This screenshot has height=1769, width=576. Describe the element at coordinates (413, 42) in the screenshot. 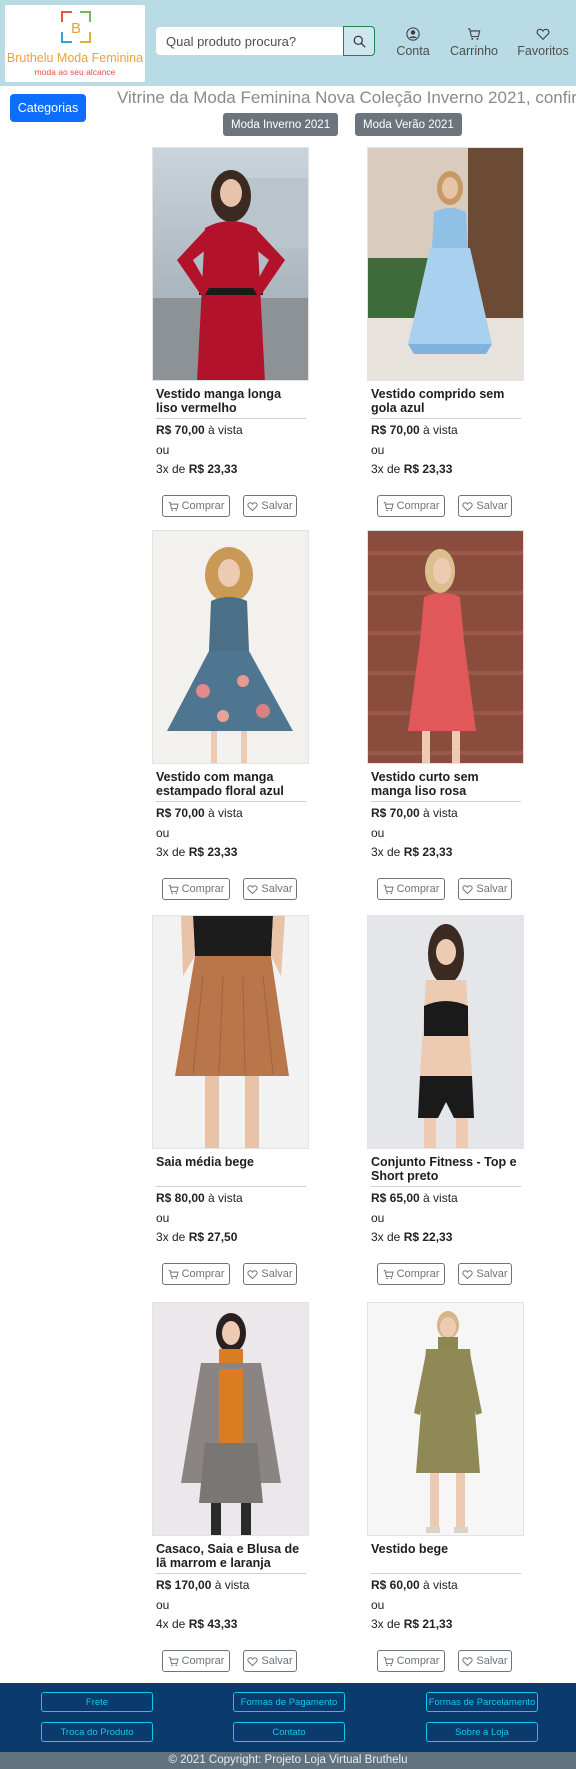

I see `nav-account: Conta` at that location.